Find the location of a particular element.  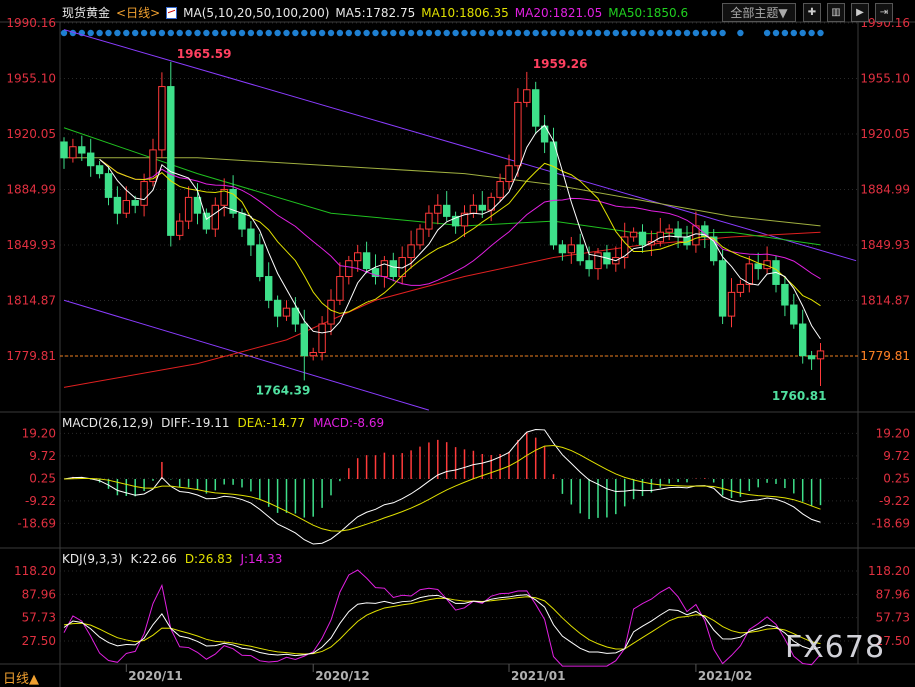

chart-type-icon: ▥ is located at coordinates (836, 12).